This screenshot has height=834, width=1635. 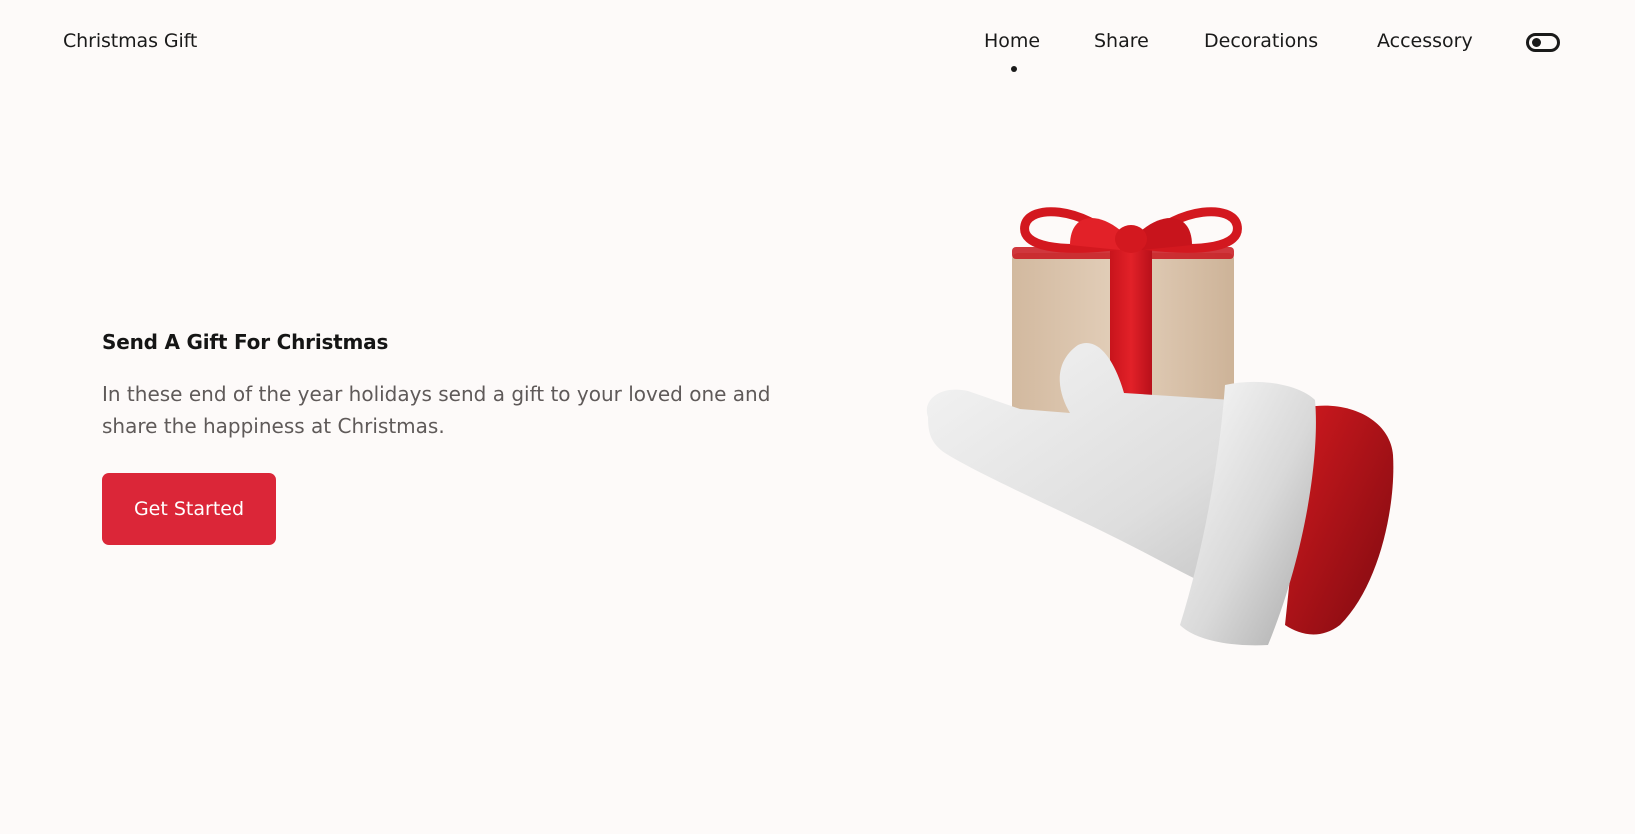 What do you see at coordinates (1167, 234) in the screenshot?
I see `bow-inner-right` at bounding box center [1167, 234].